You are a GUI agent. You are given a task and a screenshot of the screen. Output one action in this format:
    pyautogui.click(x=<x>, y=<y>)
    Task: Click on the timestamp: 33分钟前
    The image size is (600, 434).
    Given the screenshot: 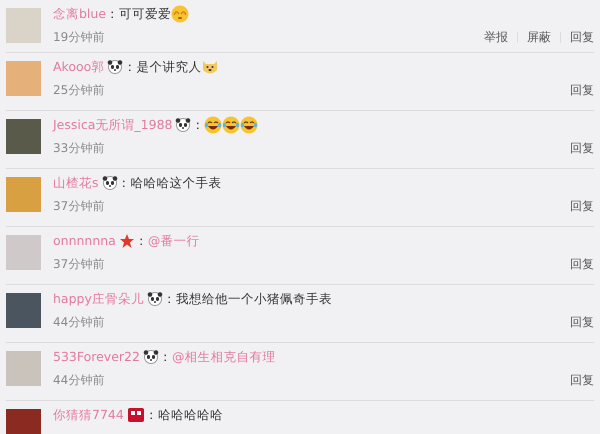 What is the action you would take?
    pyautogui.click(x=78, y=148)
    